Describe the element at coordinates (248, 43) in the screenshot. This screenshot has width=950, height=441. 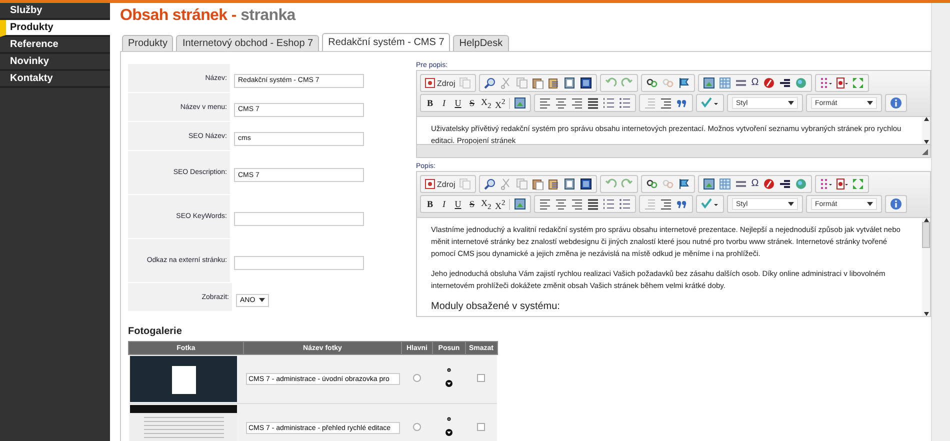
I see `tab: Internetový obchod - Eshop 7` at that location.